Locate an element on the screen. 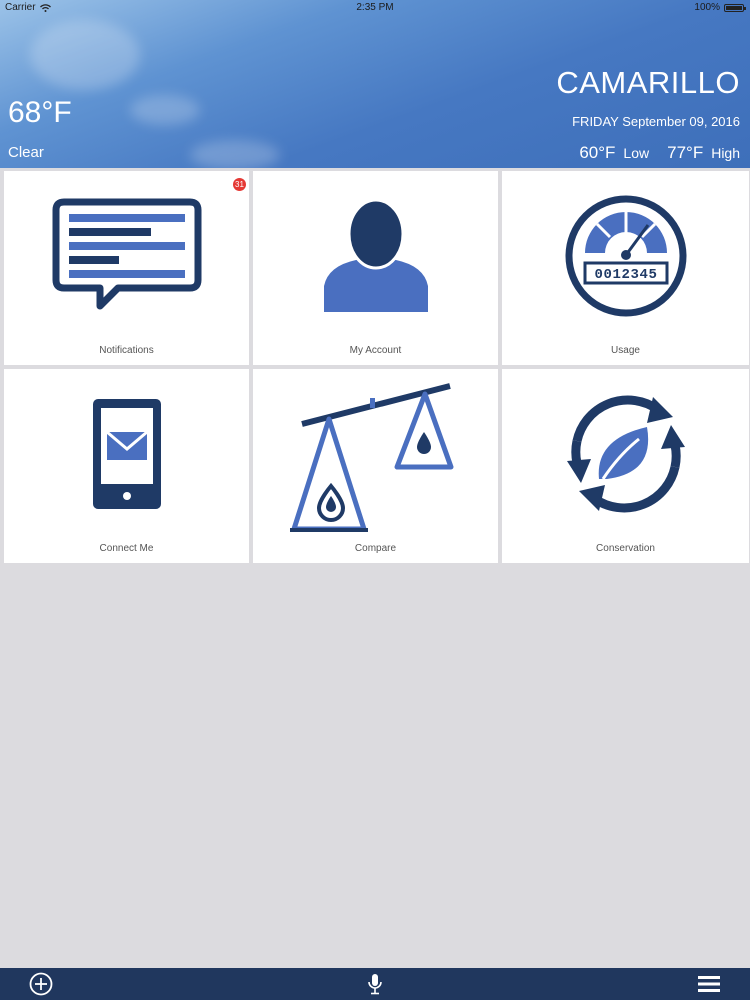 The height and width of the screenshot is (1000, 750). status-time: 2:35 PM is located at coordinates (375, 7).